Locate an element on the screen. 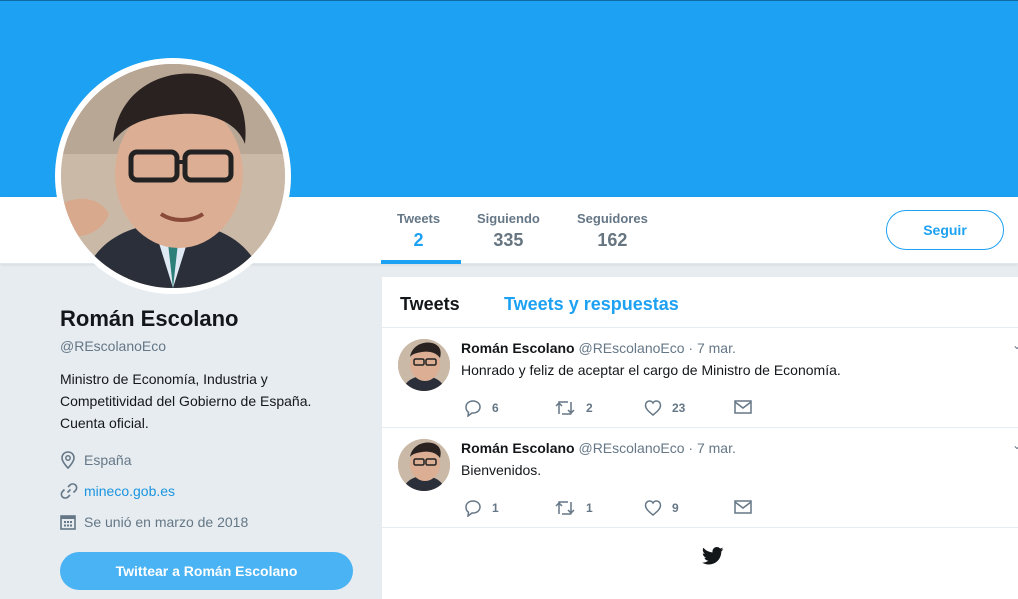  tweet-text: Bienvenidos. is located at coordinates (501, 470).